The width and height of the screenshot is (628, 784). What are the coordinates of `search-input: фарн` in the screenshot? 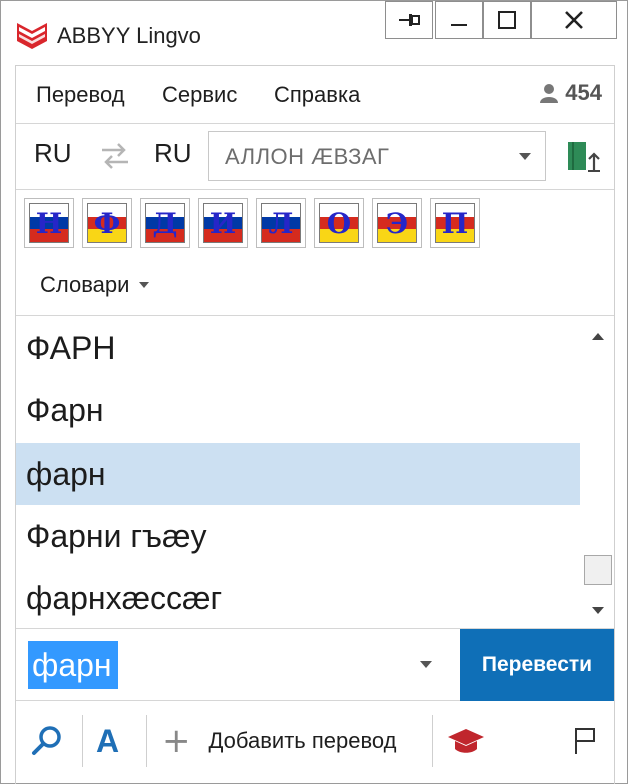 It's located at (239, 665).